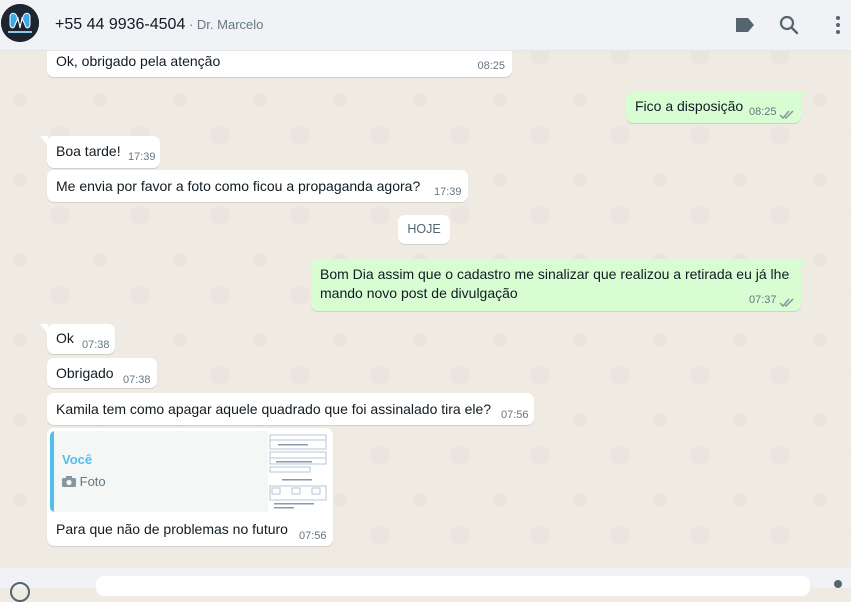  Describe the element at coordinates (299, 471) in the screenshot. I see `photo-thumbnail` at that location.